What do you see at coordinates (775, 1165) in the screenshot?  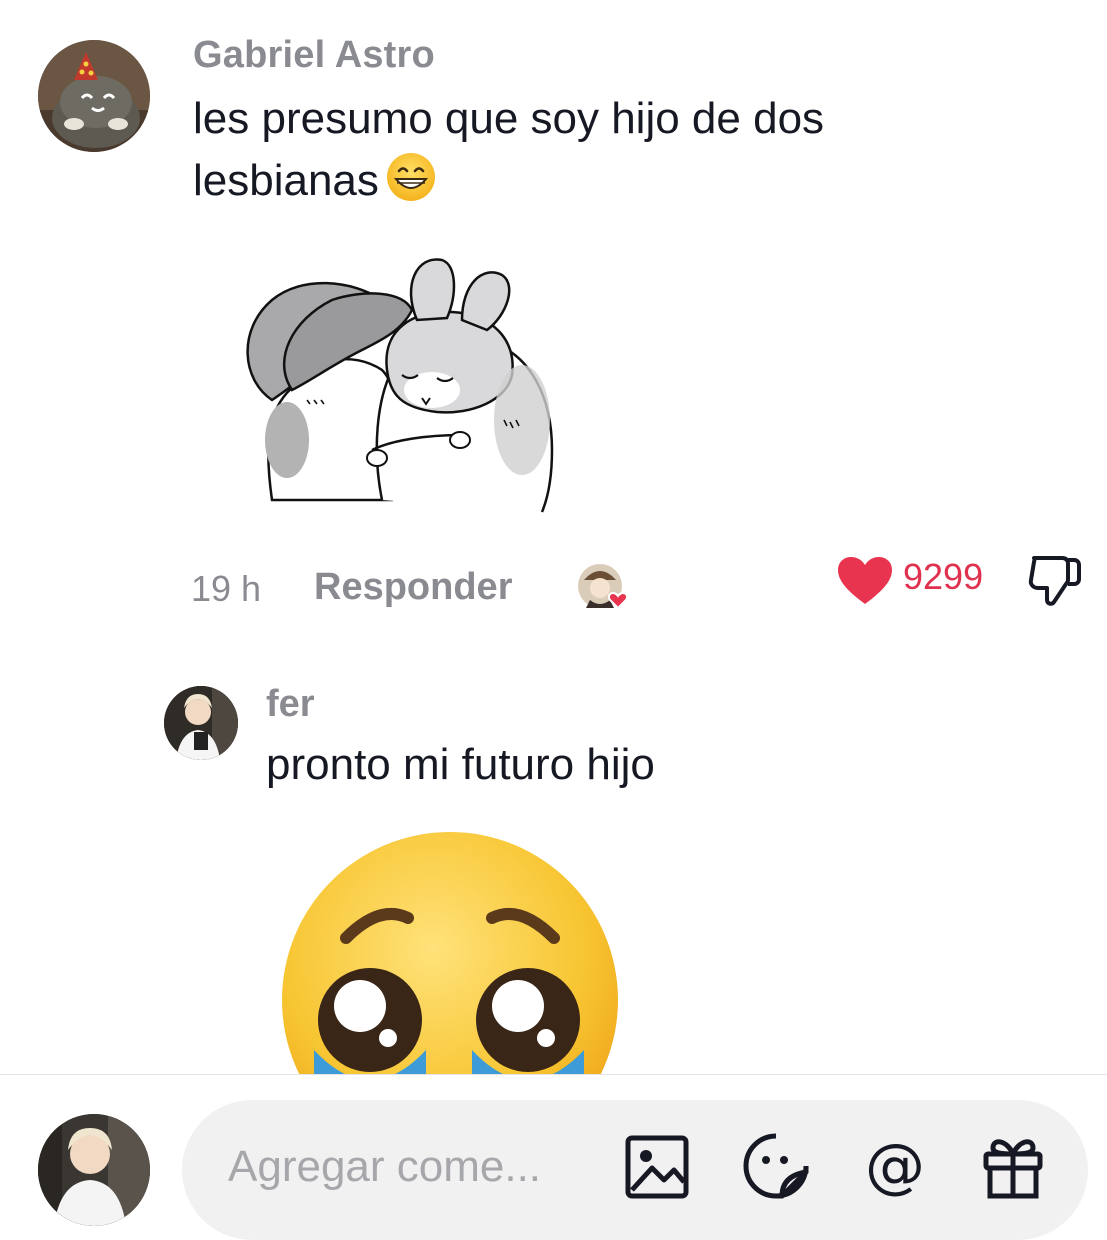 I see `sticker-icon` at bounding box center [775, 1165].